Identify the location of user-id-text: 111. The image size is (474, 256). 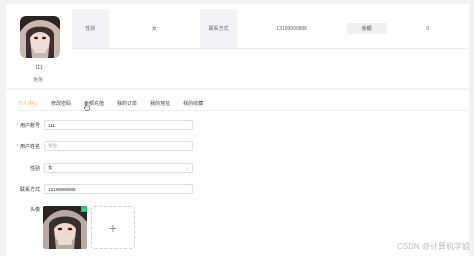
(39, 68).